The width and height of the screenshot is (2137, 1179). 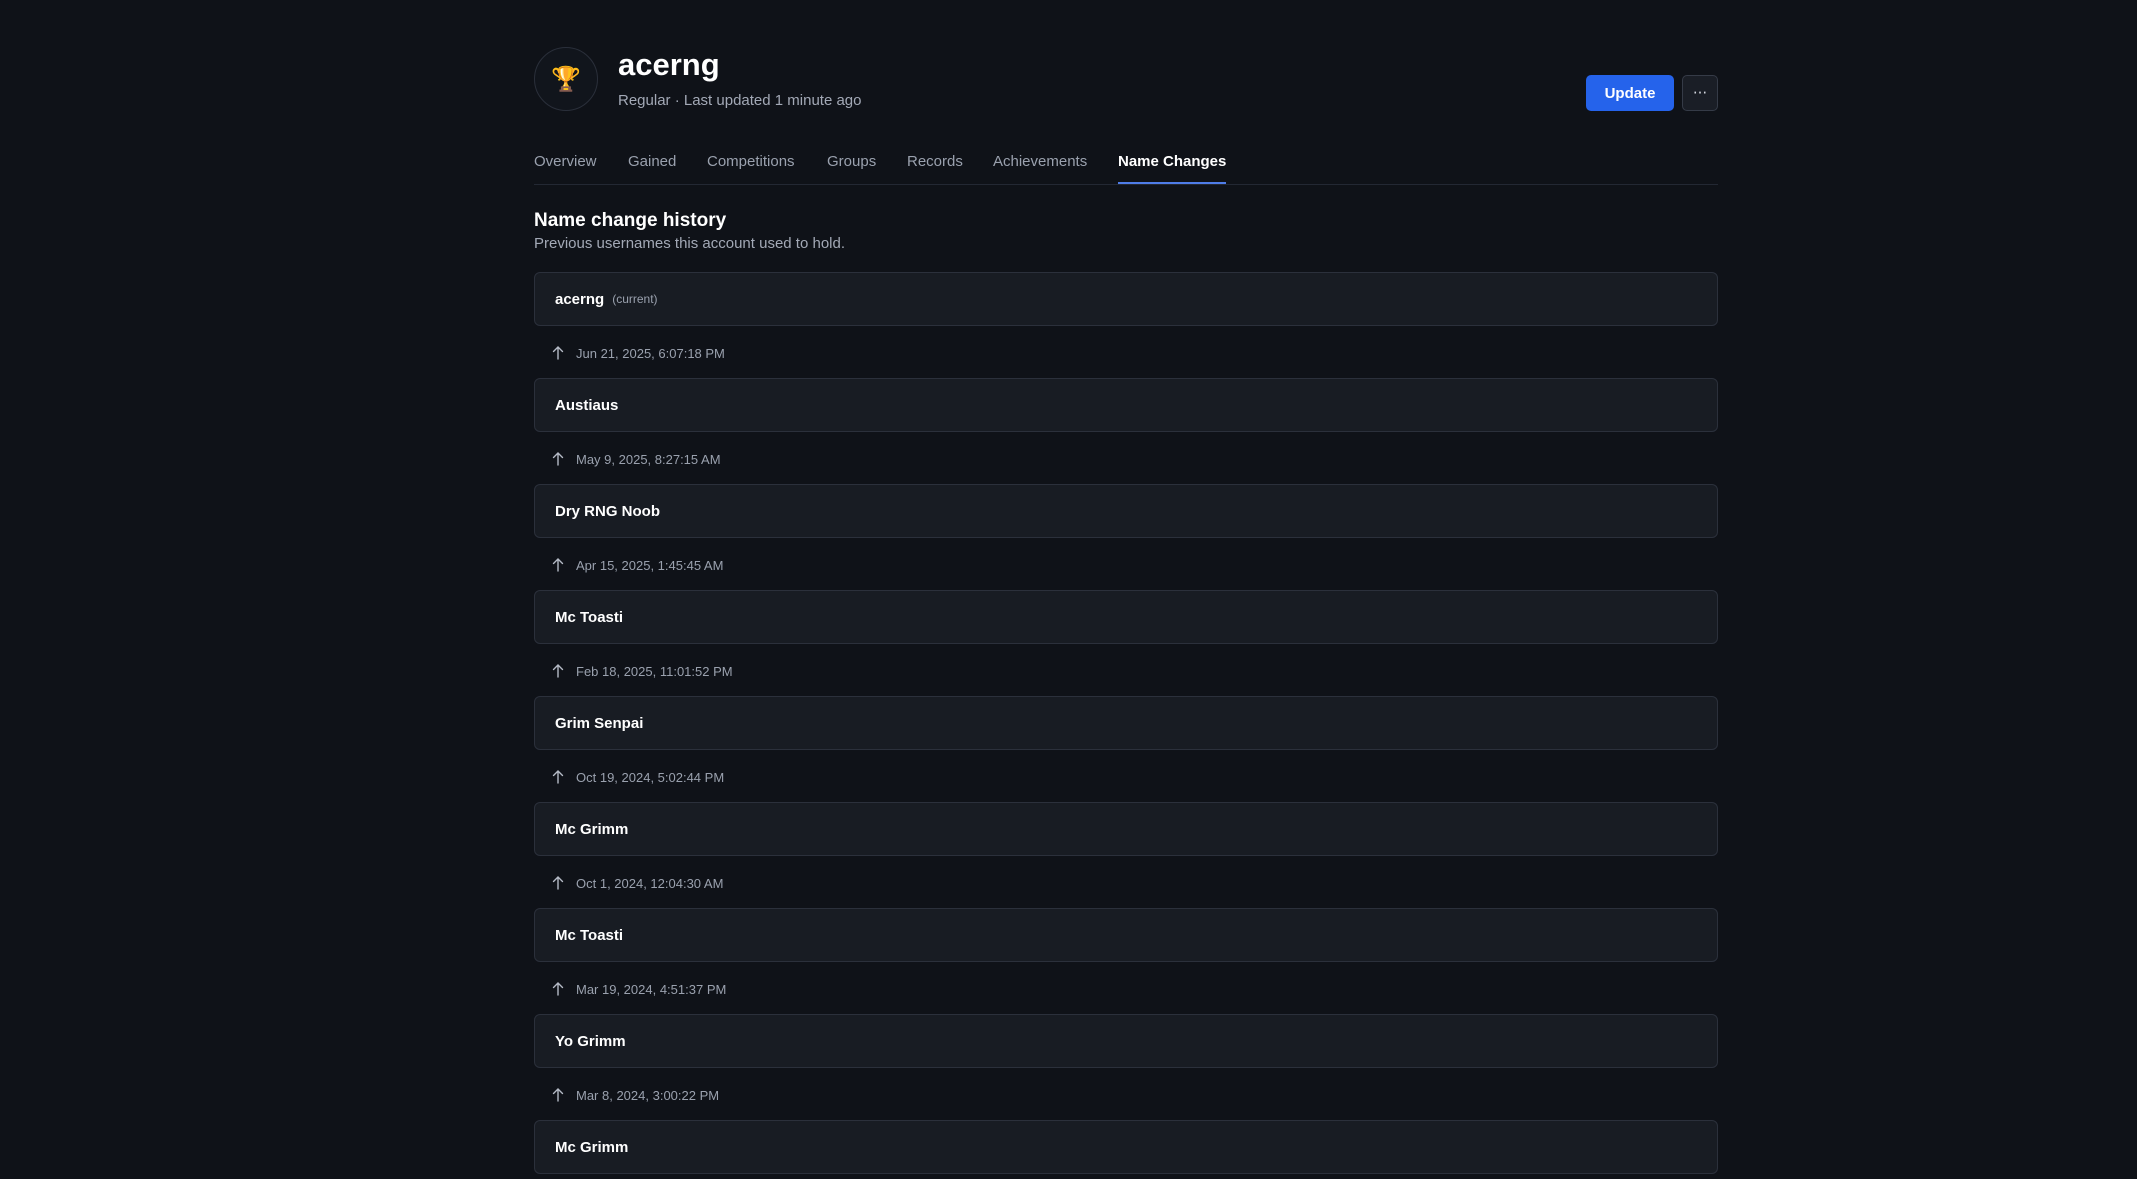 I want to click on trophy-icon: 🏆, so click(x=566, y=79).